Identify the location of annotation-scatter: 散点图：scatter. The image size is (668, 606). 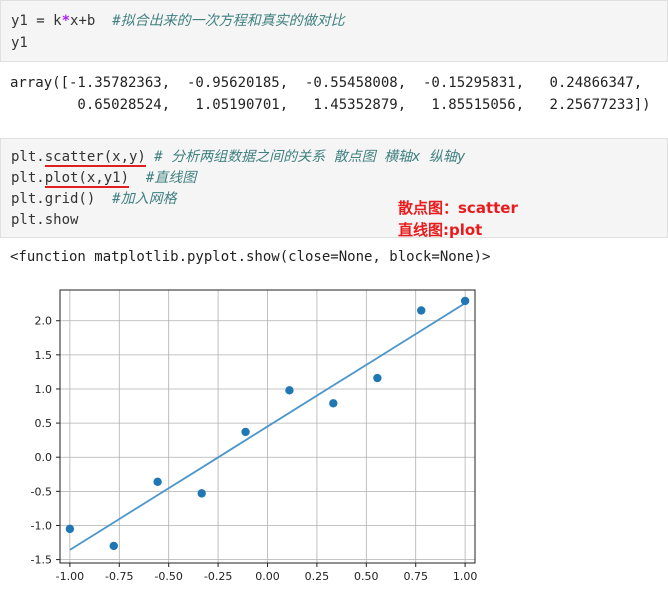
(458, 208).